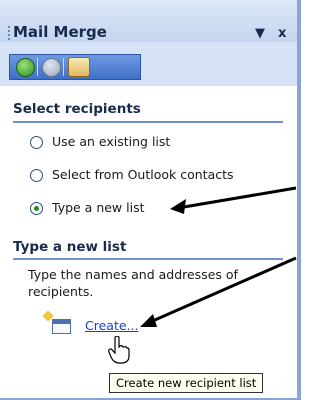 The height and width of the screenshot is (400, 320). What do you see at coordinates (186, 383) in the screenshot?
I see `create-tooltip: Create new recipient list` at bounding box center [186, 383].